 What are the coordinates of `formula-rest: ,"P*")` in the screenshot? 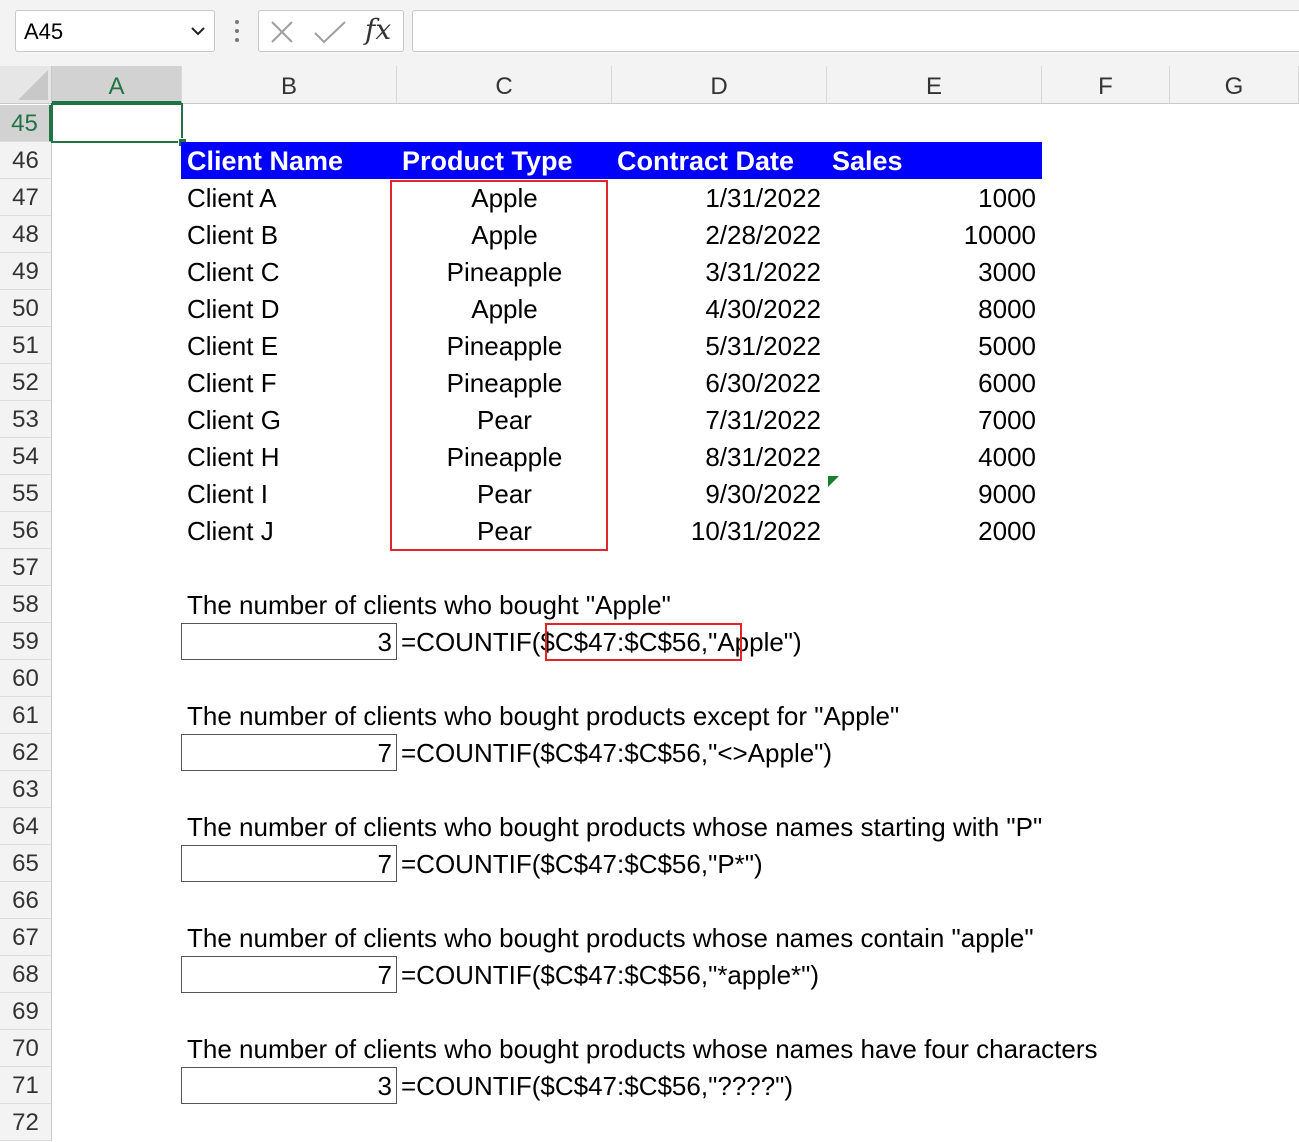 It's located at (731, 864).